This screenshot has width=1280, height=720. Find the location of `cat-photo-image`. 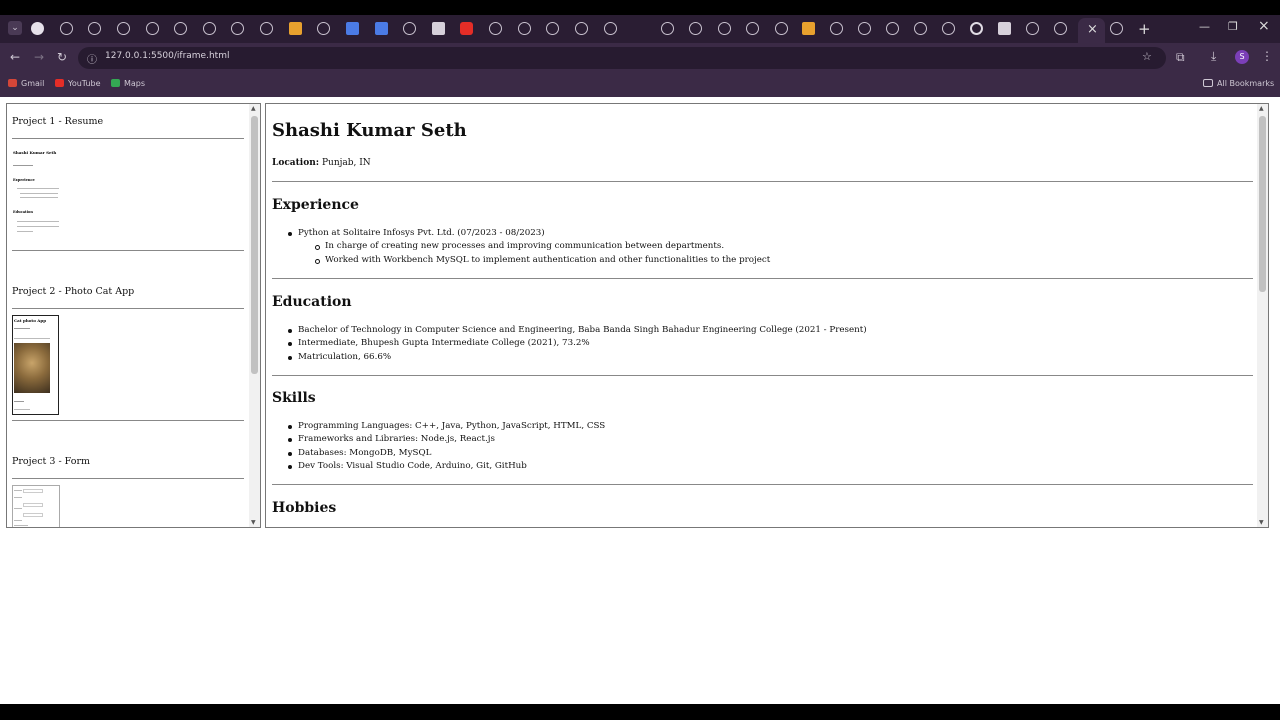

cat-photo-image is located at coordinates (32, 368).